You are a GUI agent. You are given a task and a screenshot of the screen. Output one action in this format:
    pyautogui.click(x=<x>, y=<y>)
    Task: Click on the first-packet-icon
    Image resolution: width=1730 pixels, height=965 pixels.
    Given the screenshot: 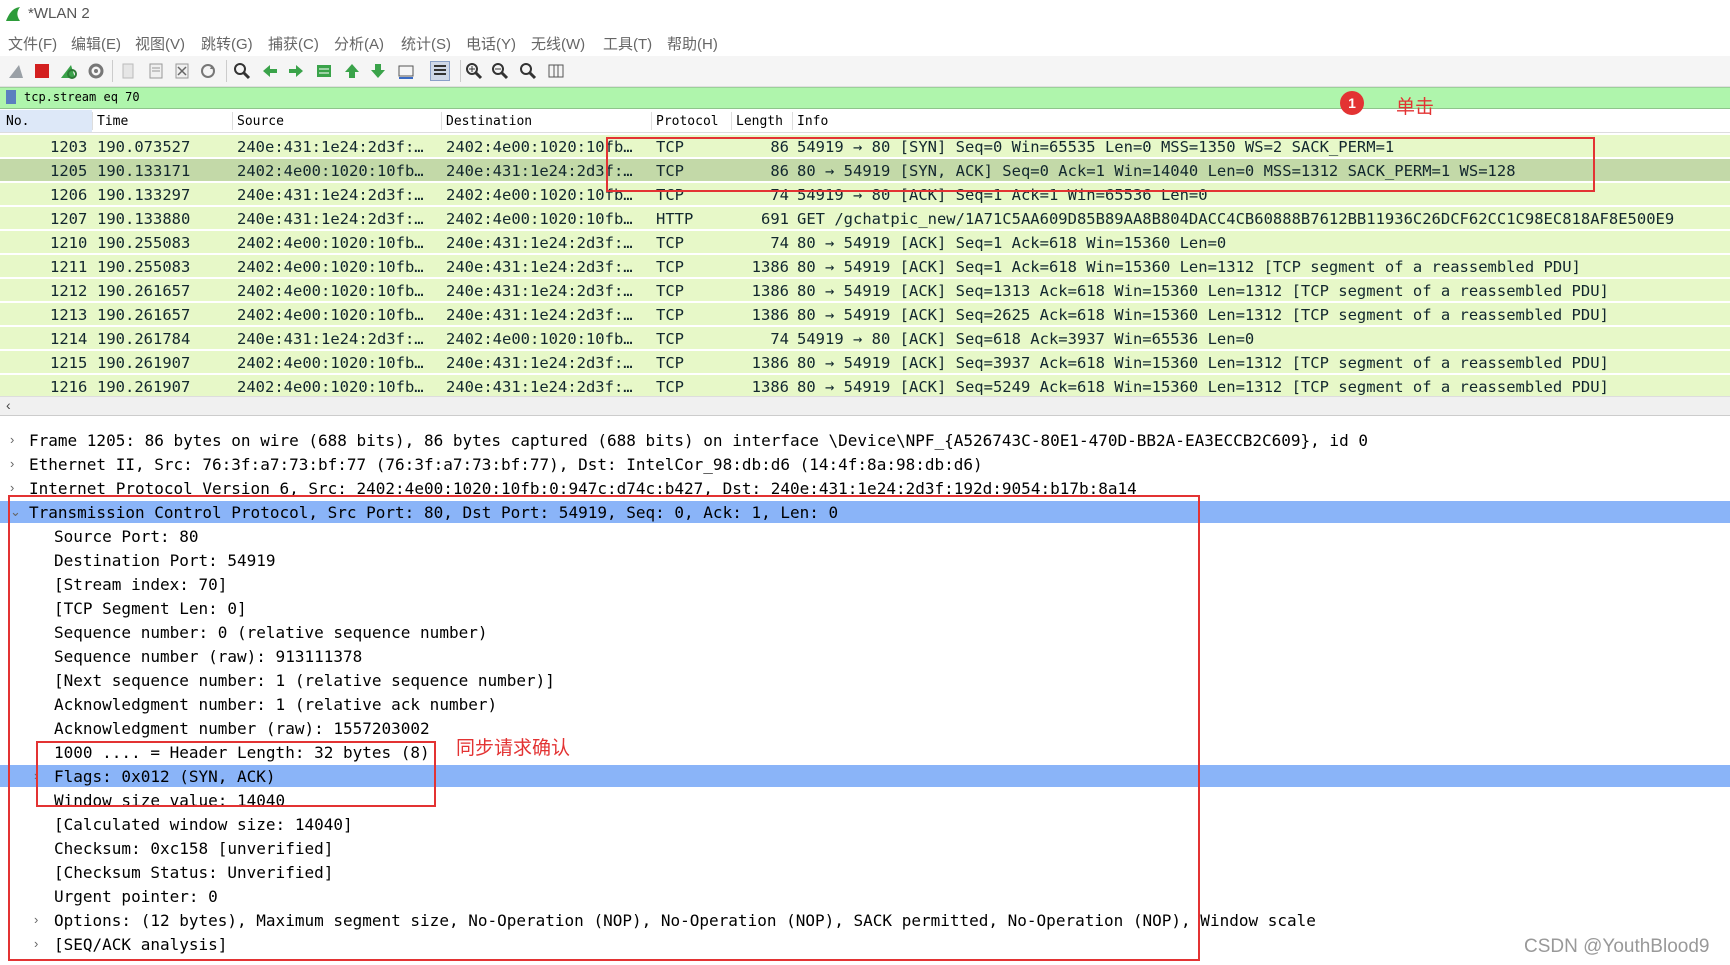 What is the action you would take?
    pyautogui.click(x=352, y=71)
    